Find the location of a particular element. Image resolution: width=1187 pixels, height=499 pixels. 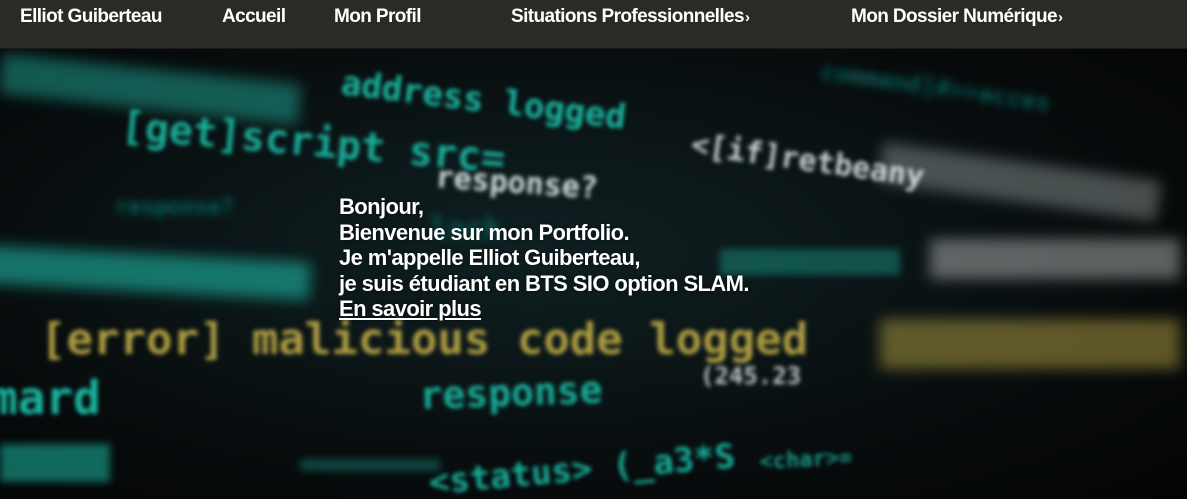

bg-code-status: <status> (_a3*S is located at coordinates (581, 467).